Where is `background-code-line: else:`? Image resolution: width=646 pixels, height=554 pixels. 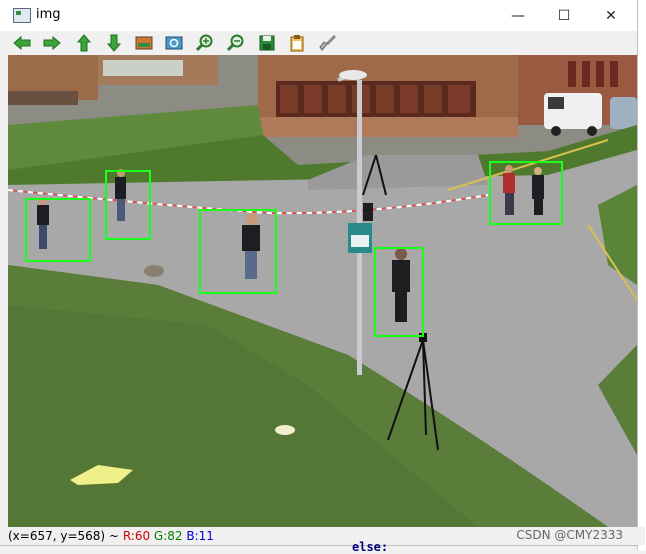 background-code-line: else: is located at coordinates (370, 547).